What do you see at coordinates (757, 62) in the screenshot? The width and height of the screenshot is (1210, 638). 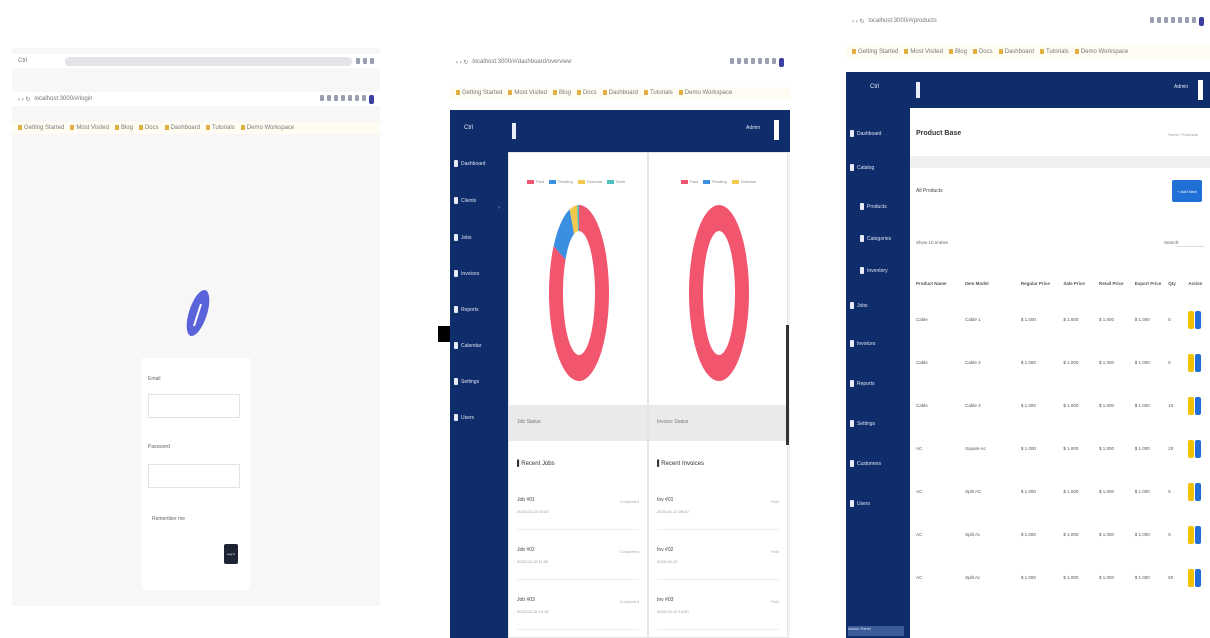 I see `extension-icons` at bounding box center [757, 62].